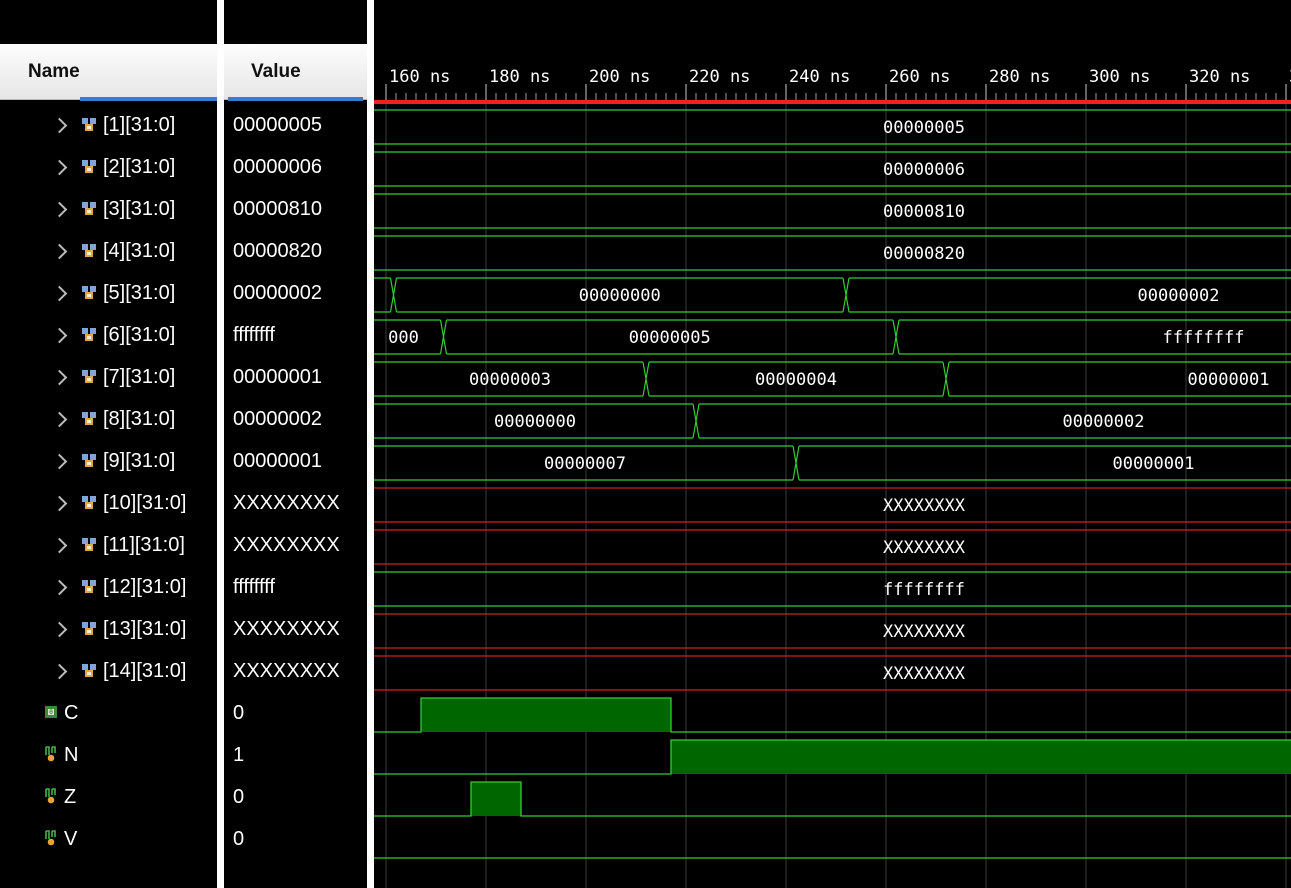  What do you see at coordinates (295, 755) in the screenshot?
I see `value-row-n: 1` at bounding box center [295, 755].